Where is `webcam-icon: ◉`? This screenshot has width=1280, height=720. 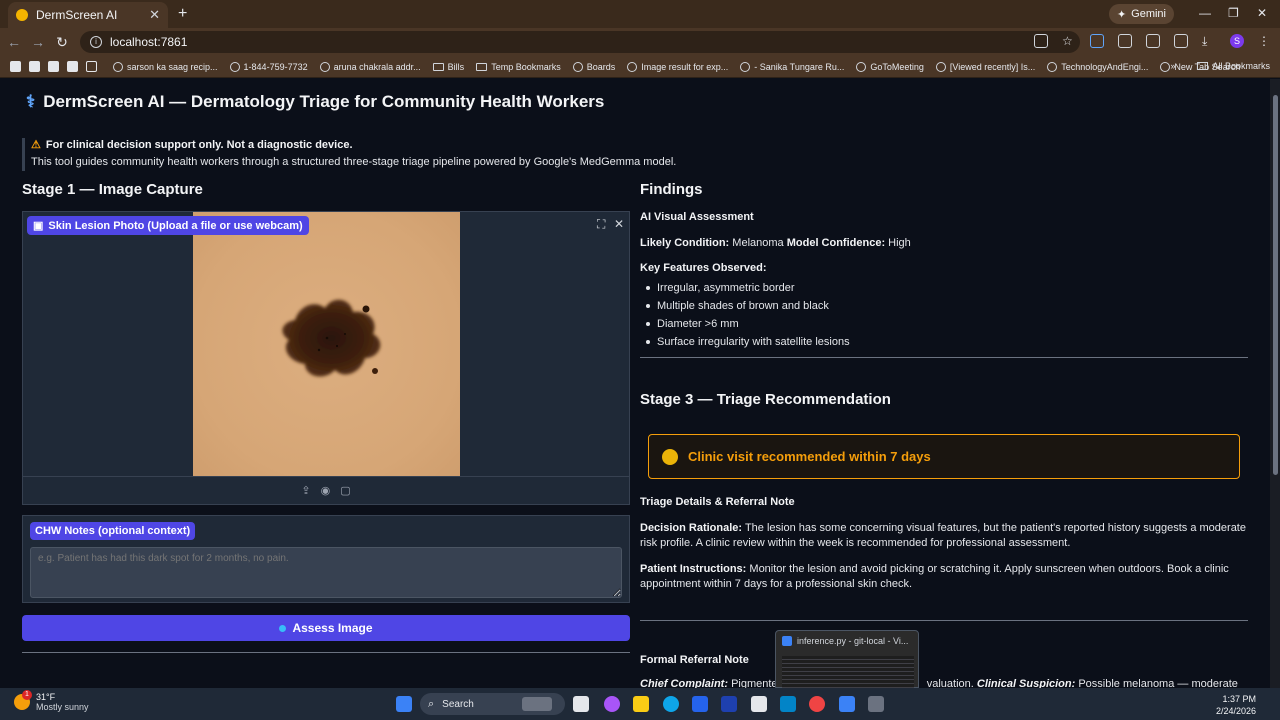 webcam-icon: ◉ is located at coordinates (326, 490).